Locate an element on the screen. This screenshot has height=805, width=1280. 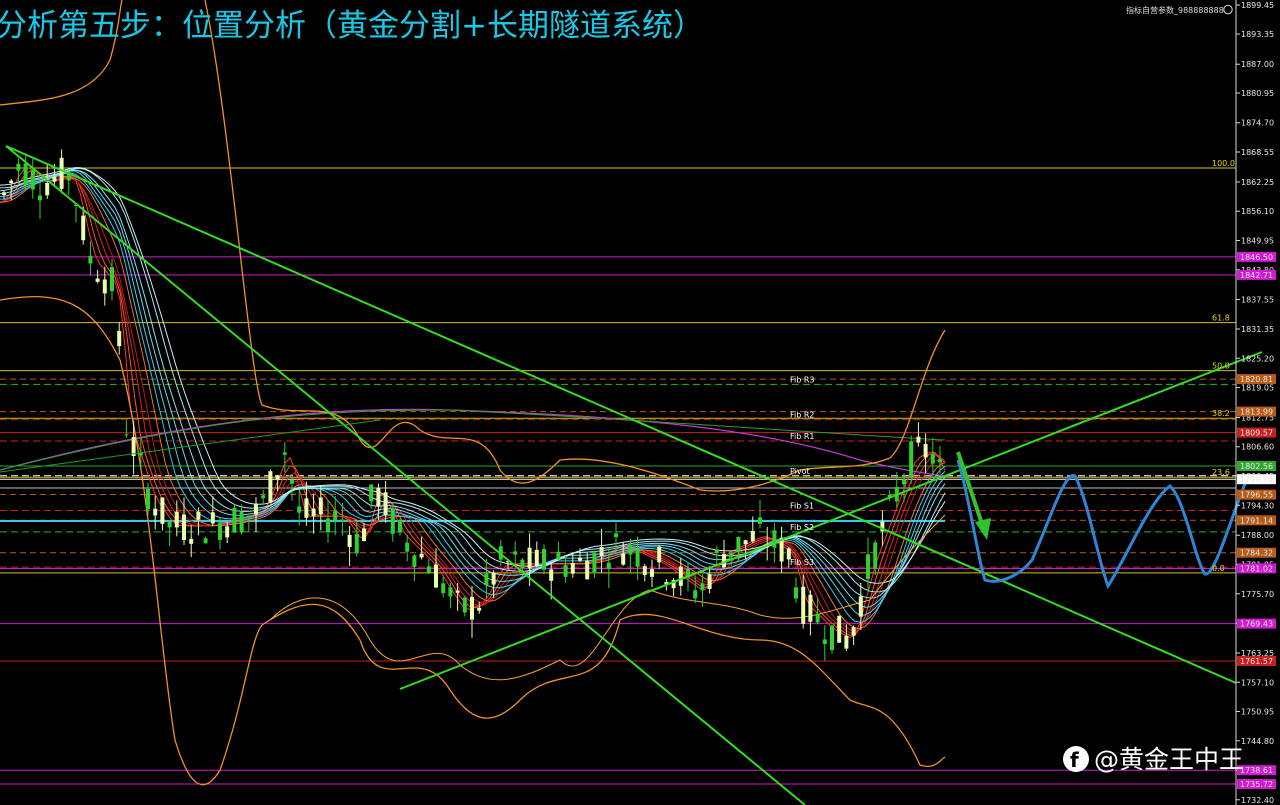
axis-tick-label: 1893.35 is located at coordinates (1257, 34).